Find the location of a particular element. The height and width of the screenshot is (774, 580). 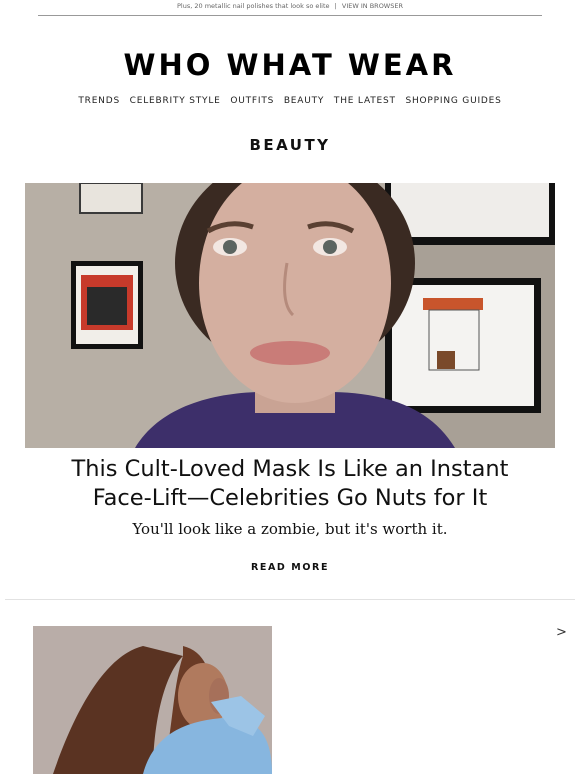

nav-item-the-latest: THE LATEST is located at coordinates (365, 101).